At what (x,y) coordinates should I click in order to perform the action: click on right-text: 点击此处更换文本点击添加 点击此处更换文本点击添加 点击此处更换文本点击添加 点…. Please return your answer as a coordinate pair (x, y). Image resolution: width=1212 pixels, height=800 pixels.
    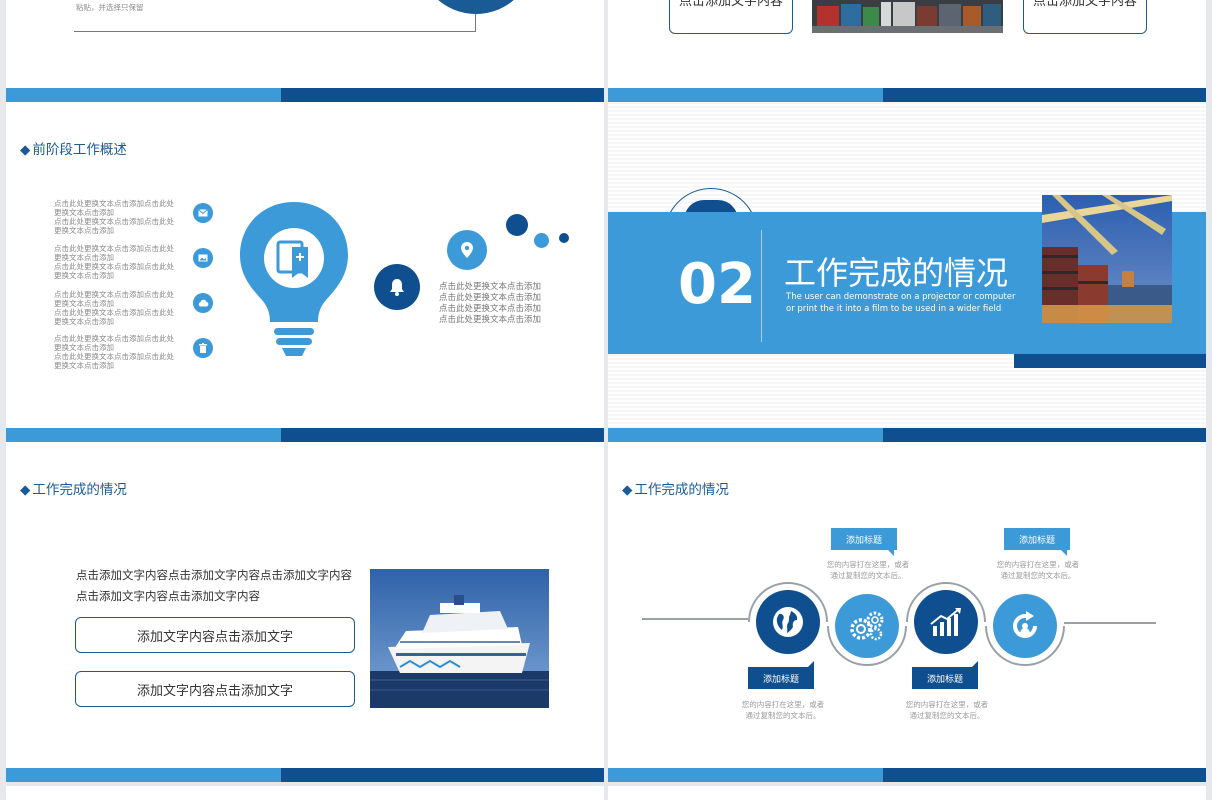
    Looking at the image, I should click on (490, 303).